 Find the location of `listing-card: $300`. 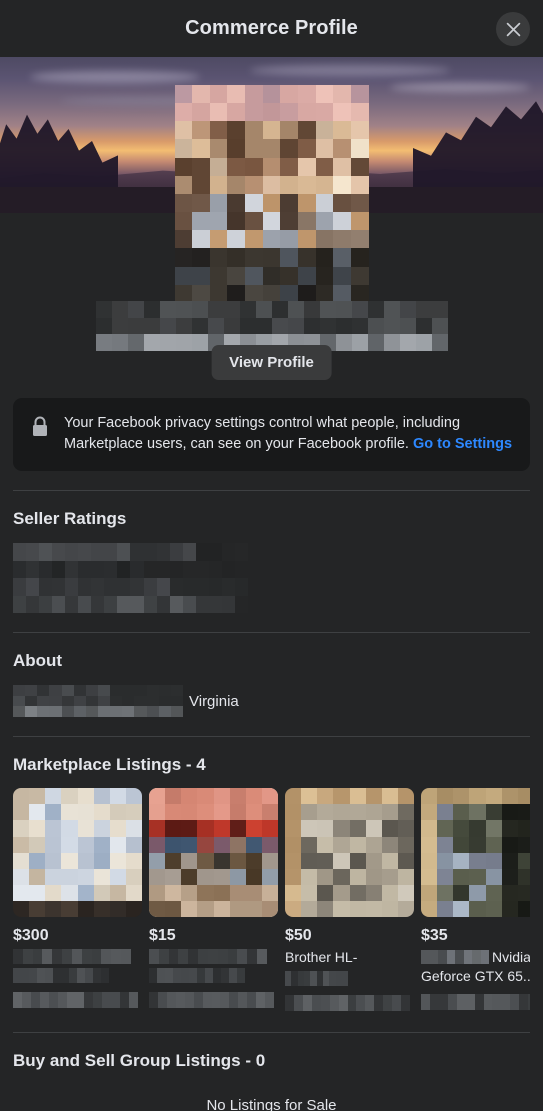

listing-card: $300 is located at coordinates (77, 899).